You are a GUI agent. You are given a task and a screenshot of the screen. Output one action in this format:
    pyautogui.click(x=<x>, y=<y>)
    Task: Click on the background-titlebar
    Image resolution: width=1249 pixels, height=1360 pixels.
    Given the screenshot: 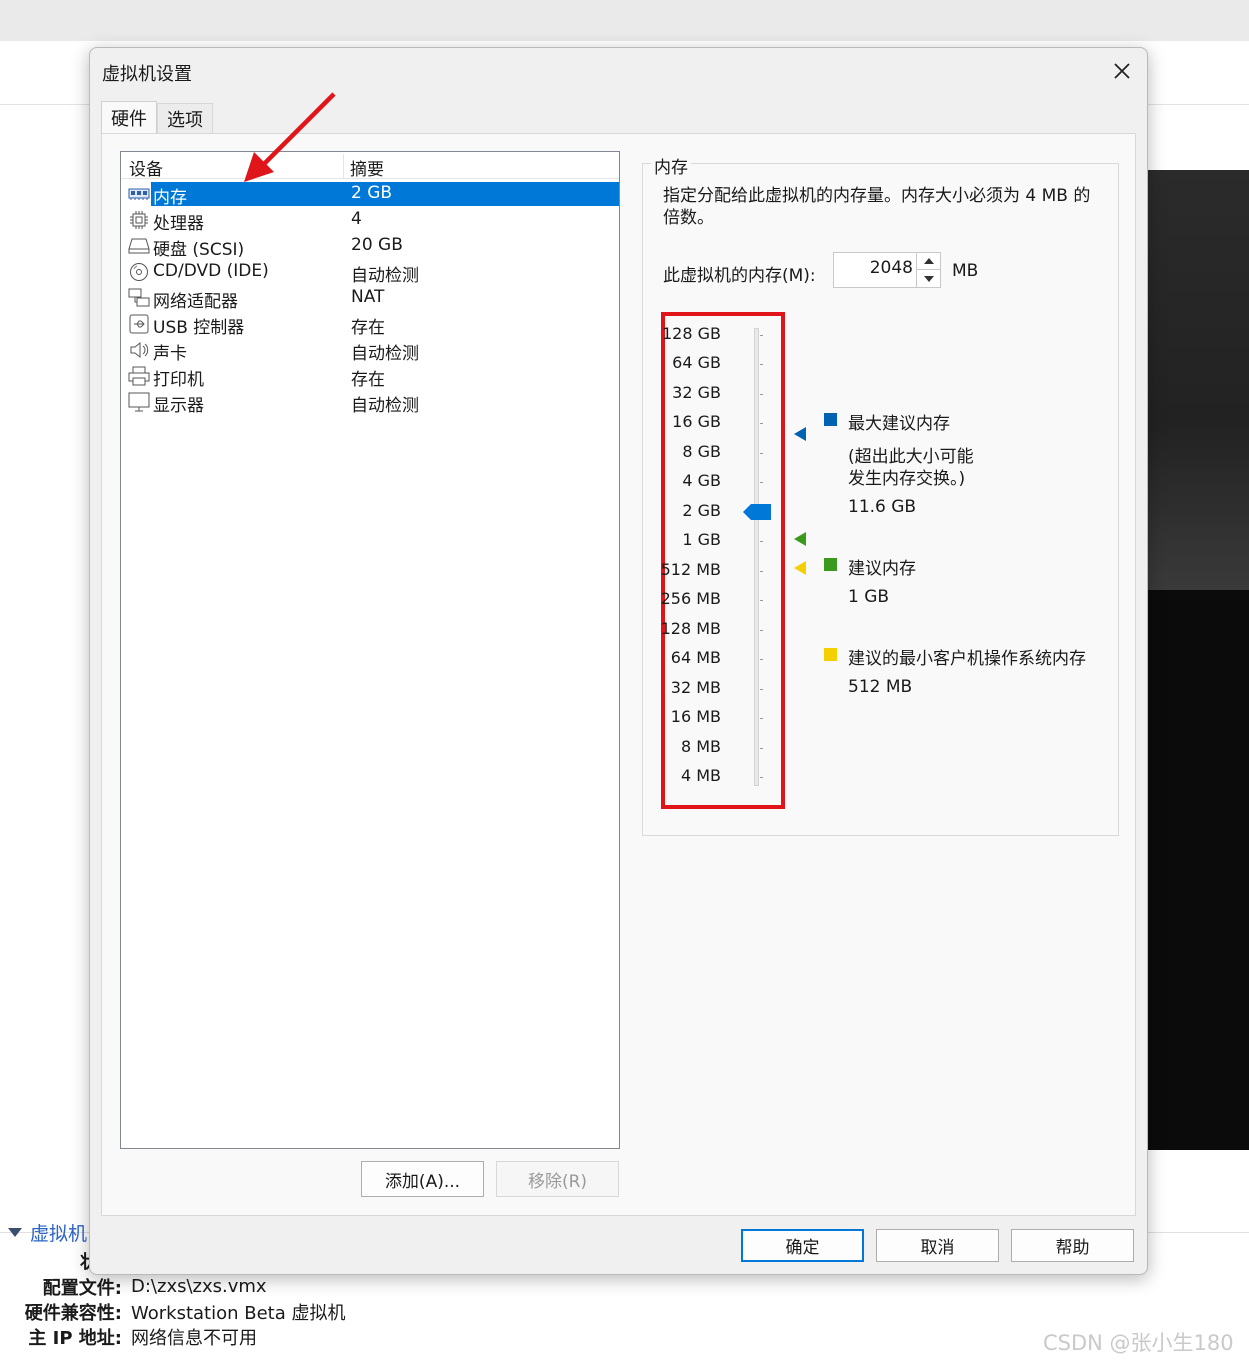 What is the action you would take?
    pyautogui.click(x=624, y=20)
    